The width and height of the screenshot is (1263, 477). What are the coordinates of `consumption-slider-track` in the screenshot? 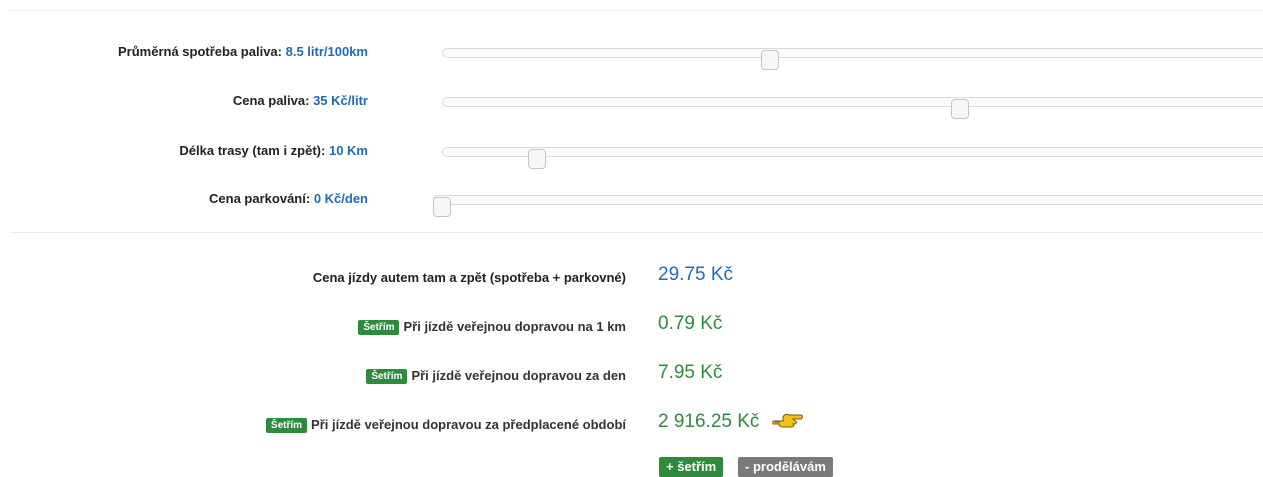 It's located at (852, 59).